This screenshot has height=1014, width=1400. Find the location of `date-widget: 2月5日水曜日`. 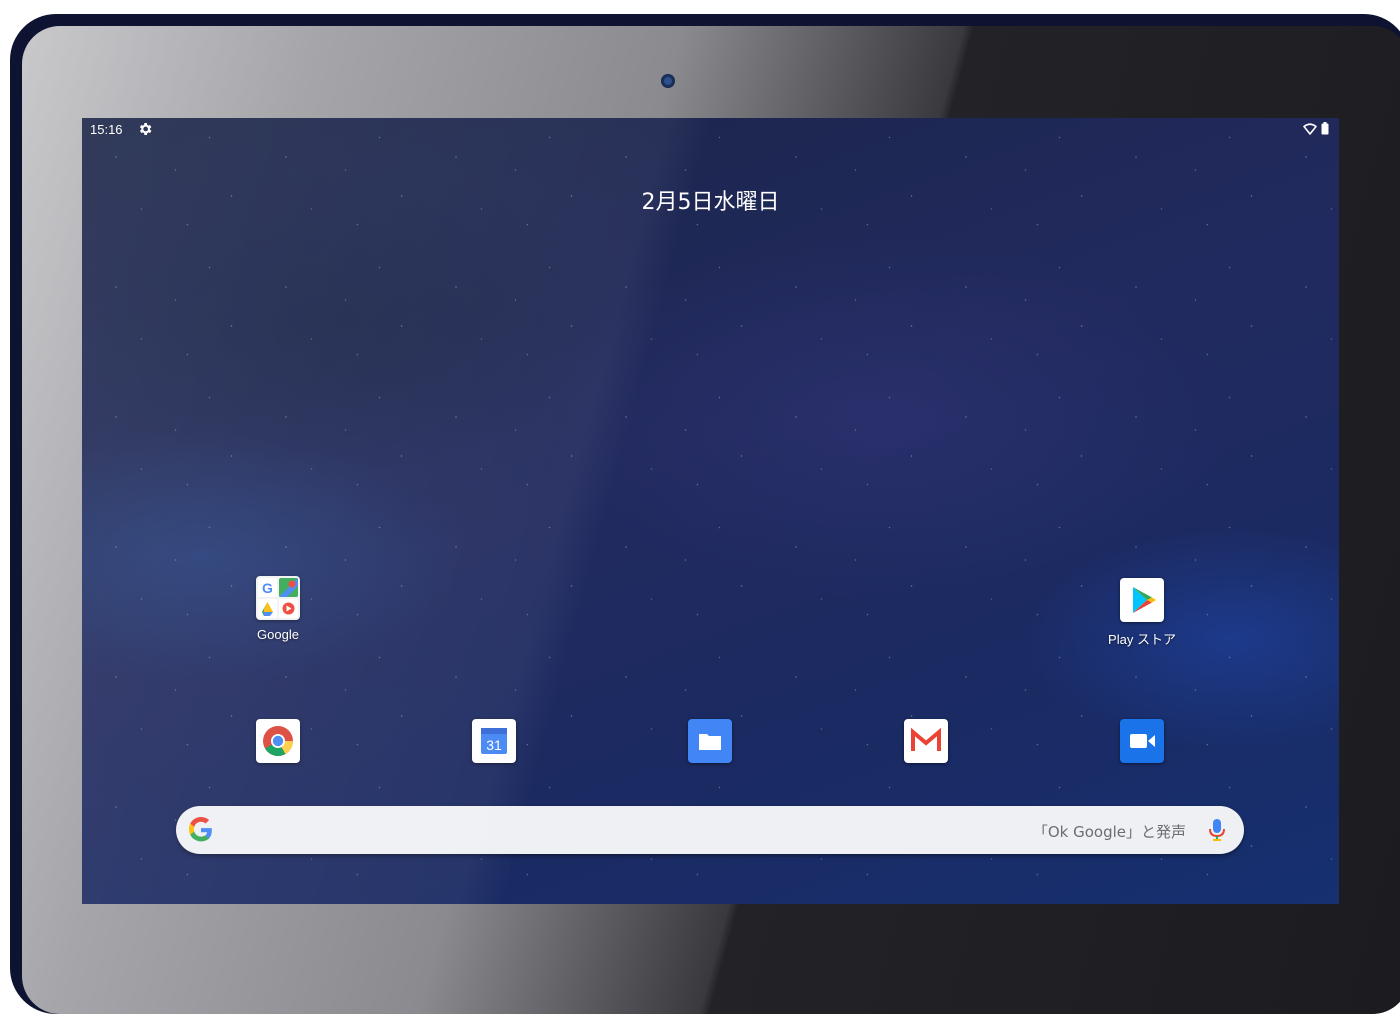

date-widget: 2月5日水曜日 is located at coordinates (710, 200).